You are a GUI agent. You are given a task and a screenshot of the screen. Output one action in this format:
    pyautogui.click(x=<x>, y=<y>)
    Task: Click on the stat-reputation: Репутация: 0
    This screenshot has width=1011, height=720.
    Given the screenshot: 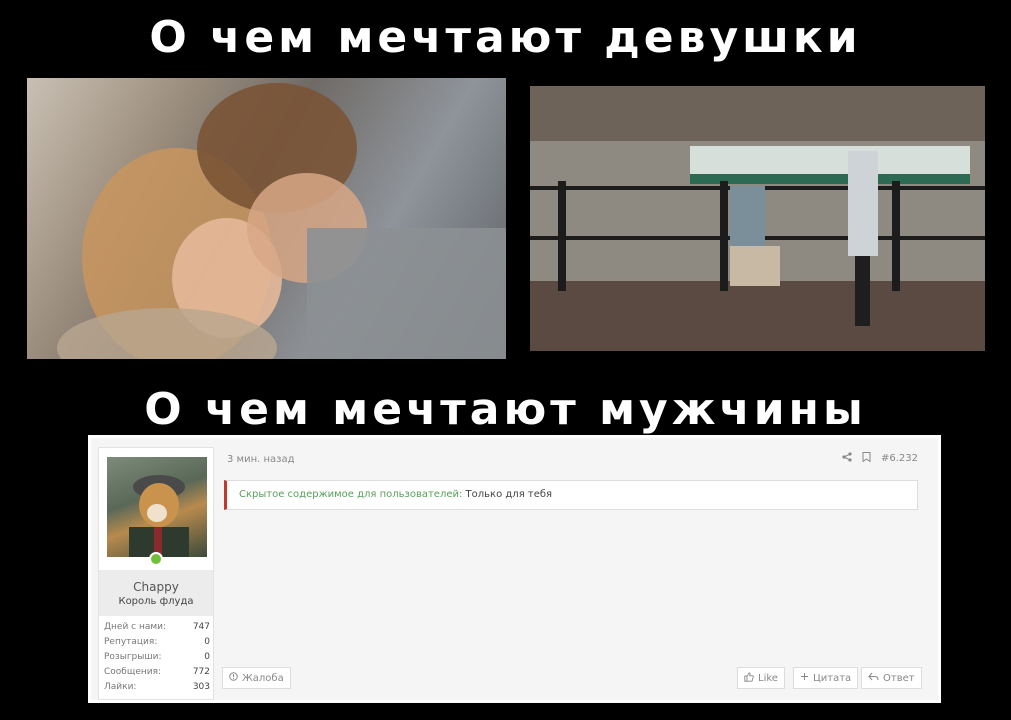 What is the action you would take?
    pyautogui.click(x=157, y=642)
    